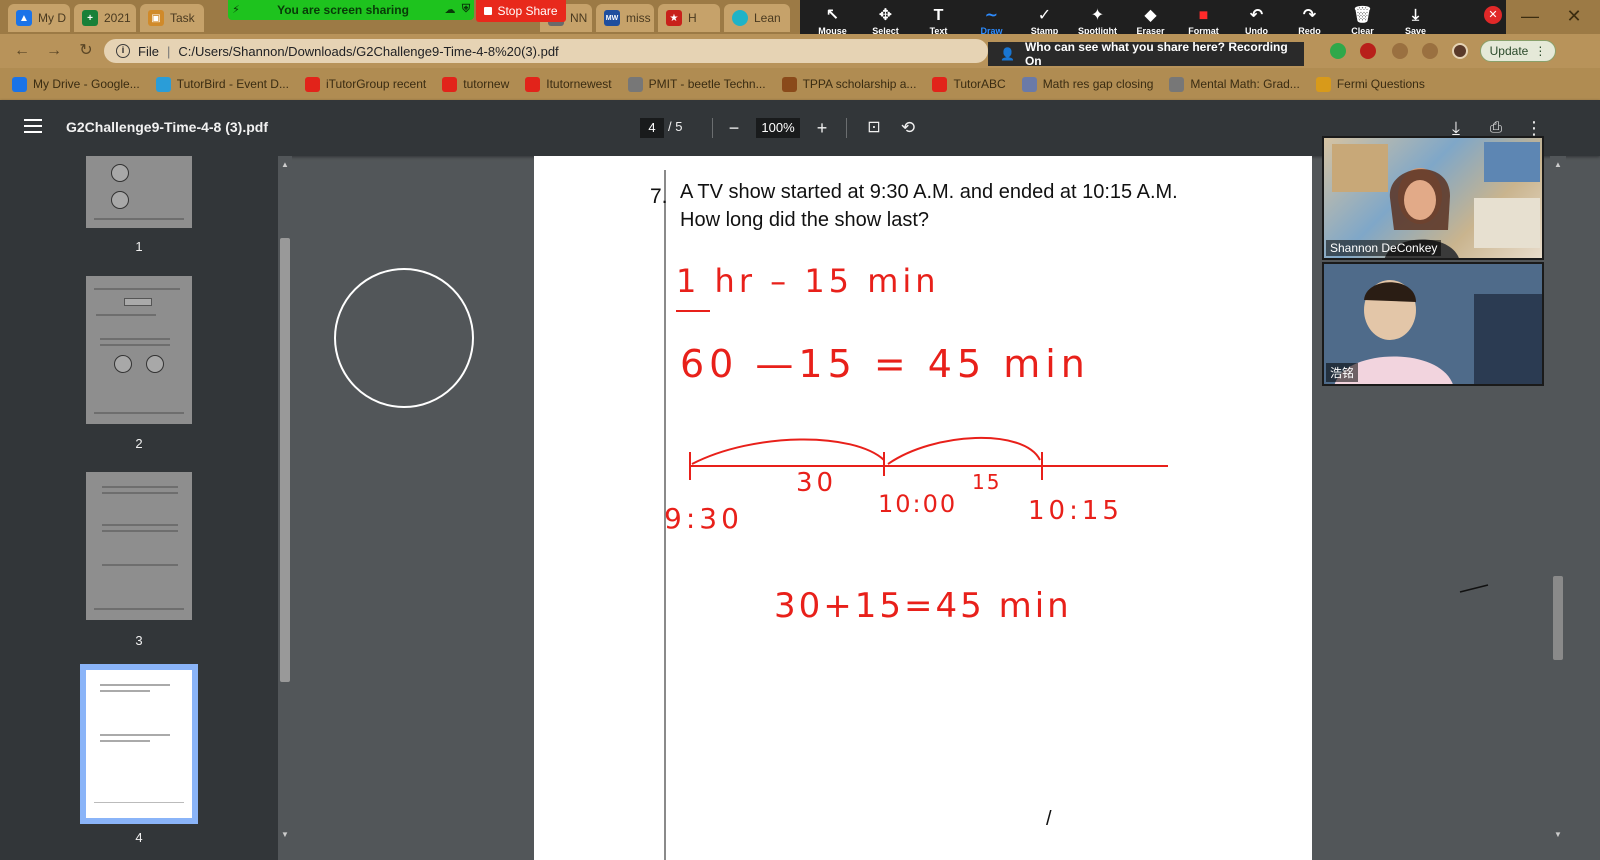 Image resolution: width=1600 pixels, height=860 pixels. I want to click on question-number: 7., so click(659, 196).